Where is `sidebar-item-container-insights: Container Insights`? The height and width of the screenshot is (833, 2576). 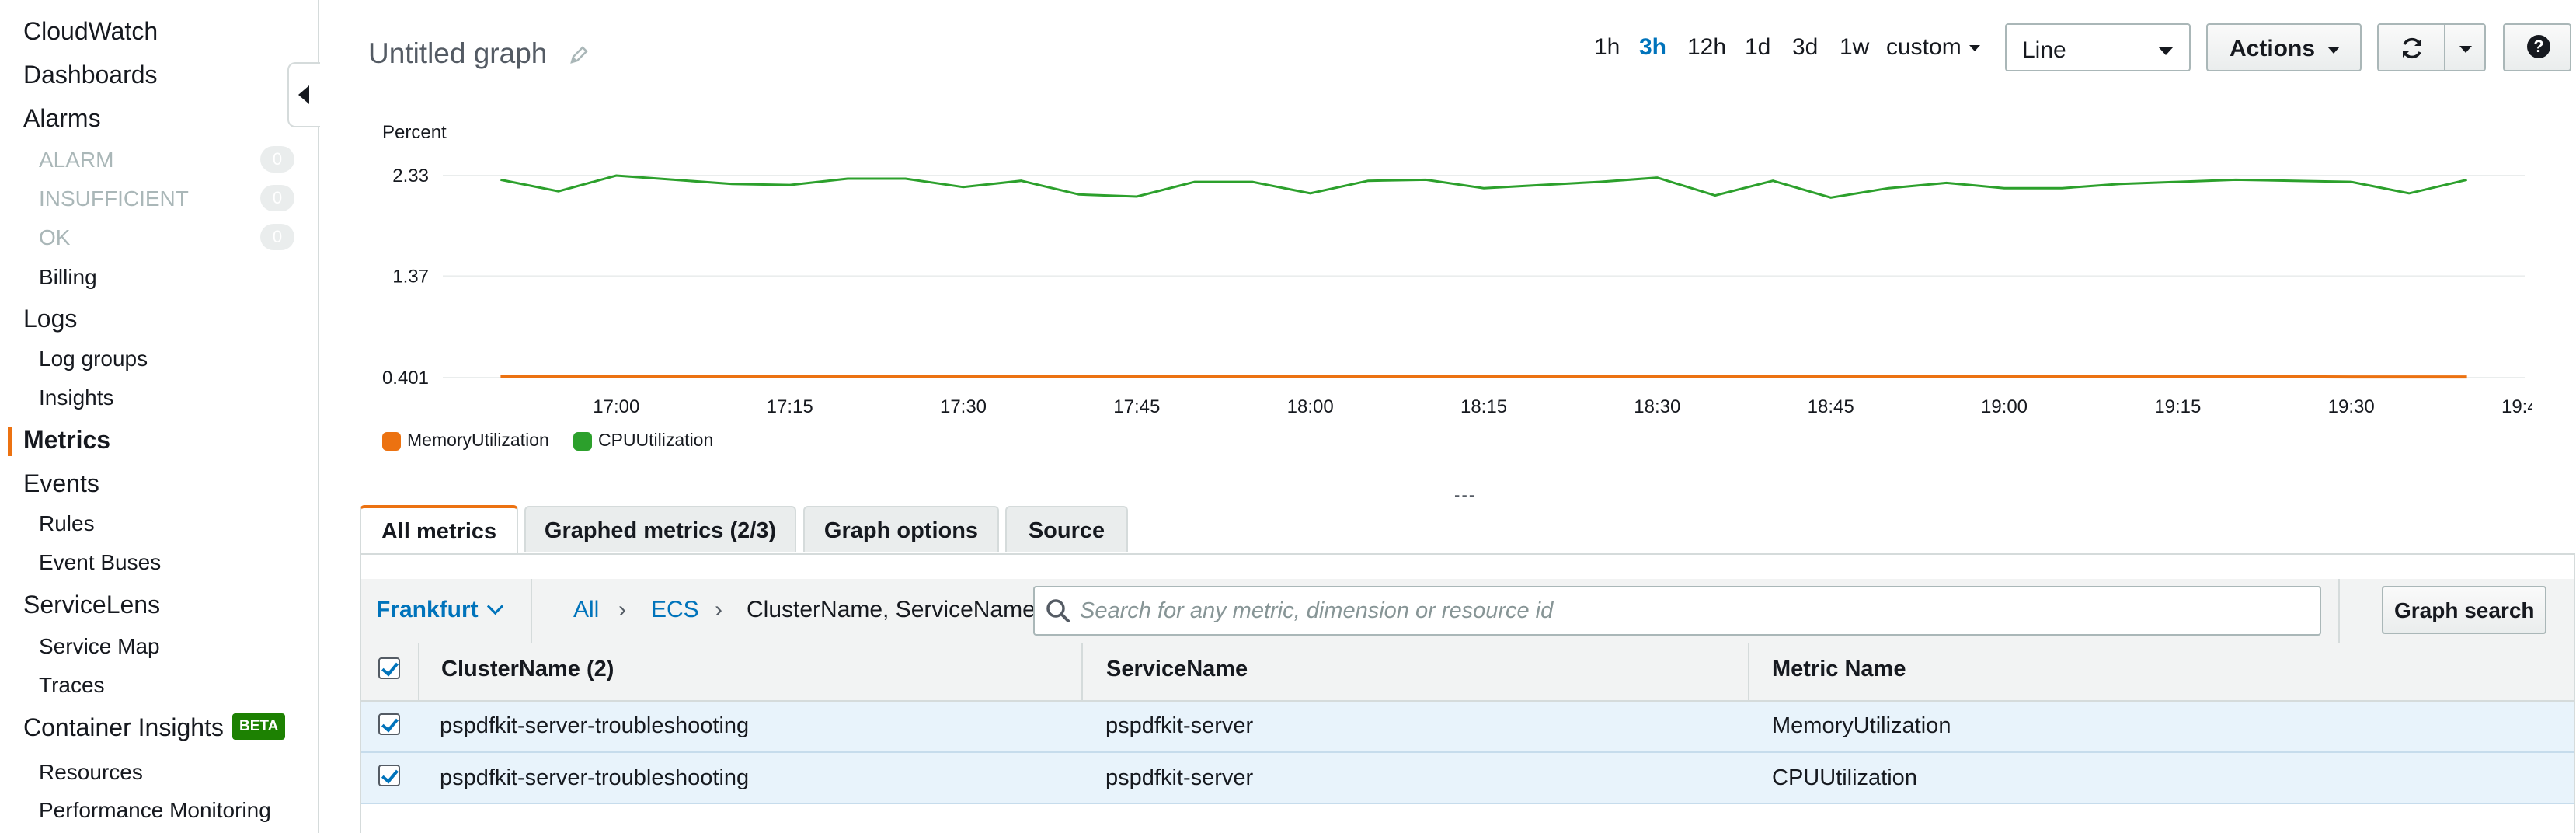 sidebar-item-container-insights: Container Insights is located at coordinates (123, 727).